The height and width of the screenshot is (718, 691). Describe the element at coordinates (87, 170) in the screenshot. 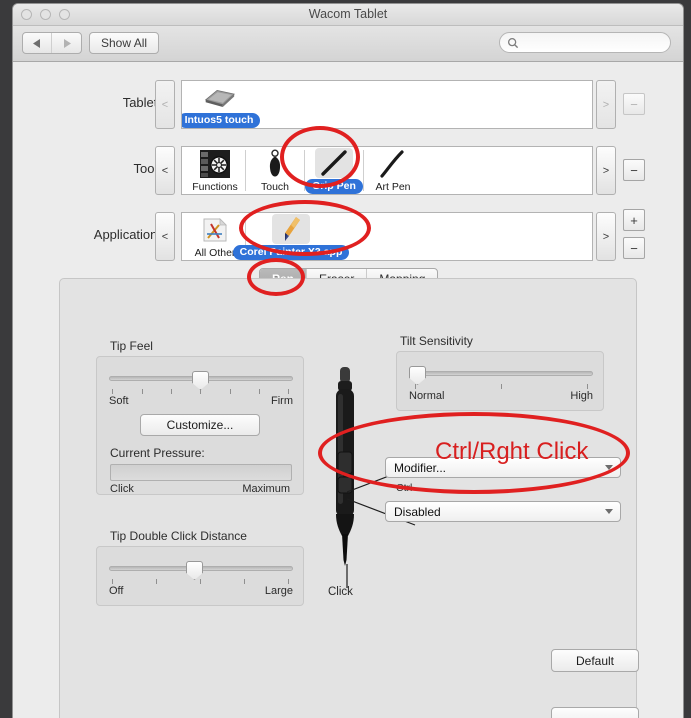

I see `tool-label-wrap: Tool:` at that location.